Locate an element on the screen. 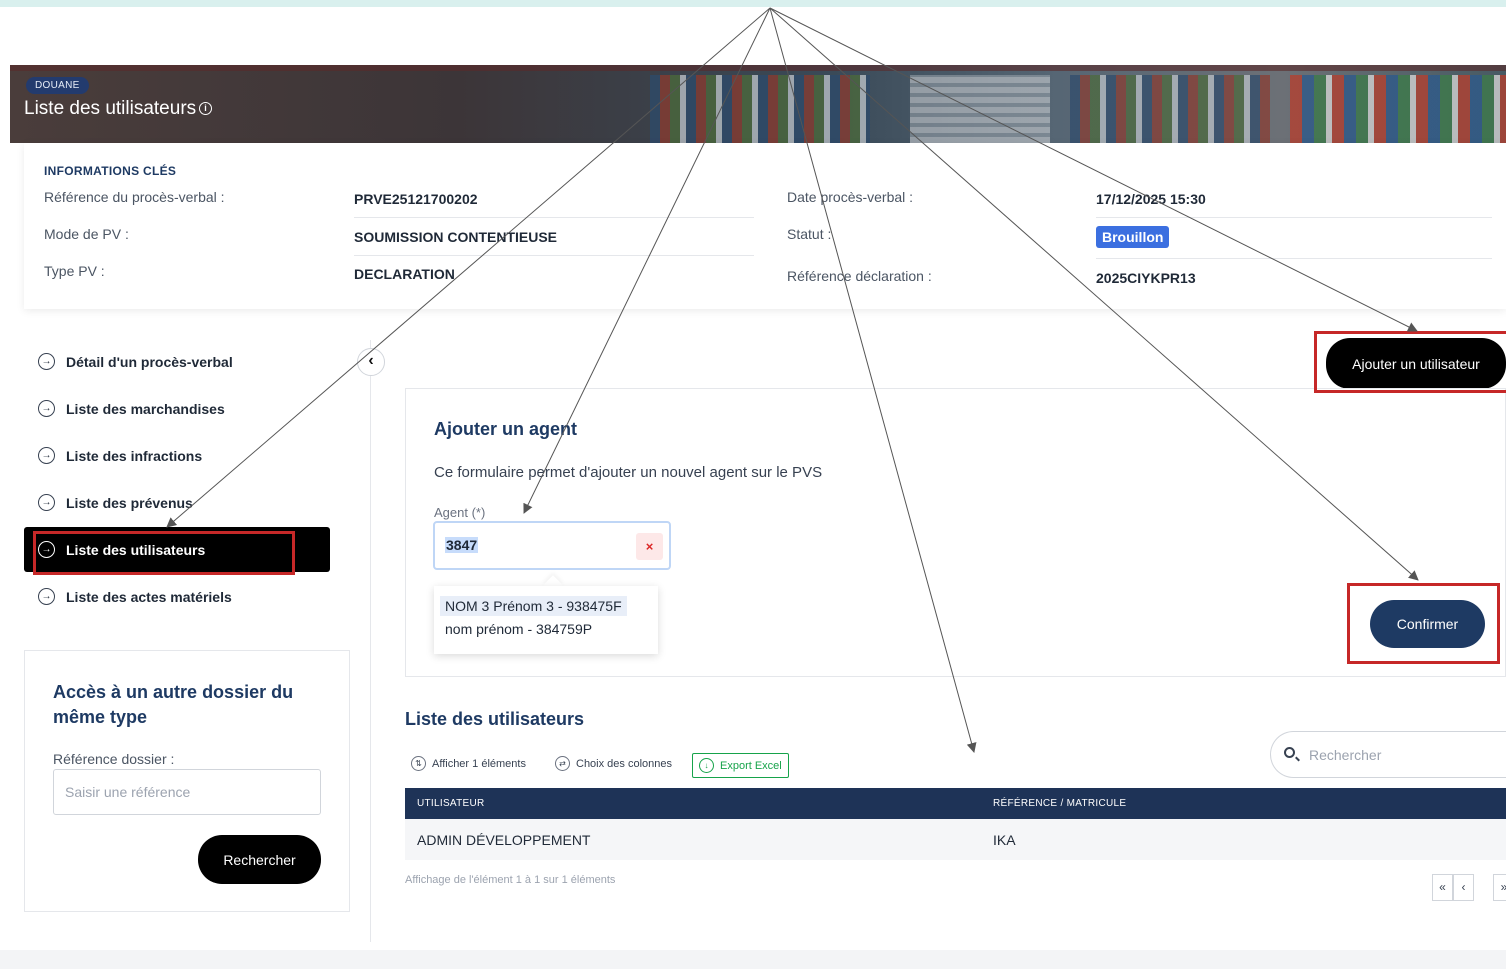  pv-type-label: Type PV : is located at coordinates (74, 271).